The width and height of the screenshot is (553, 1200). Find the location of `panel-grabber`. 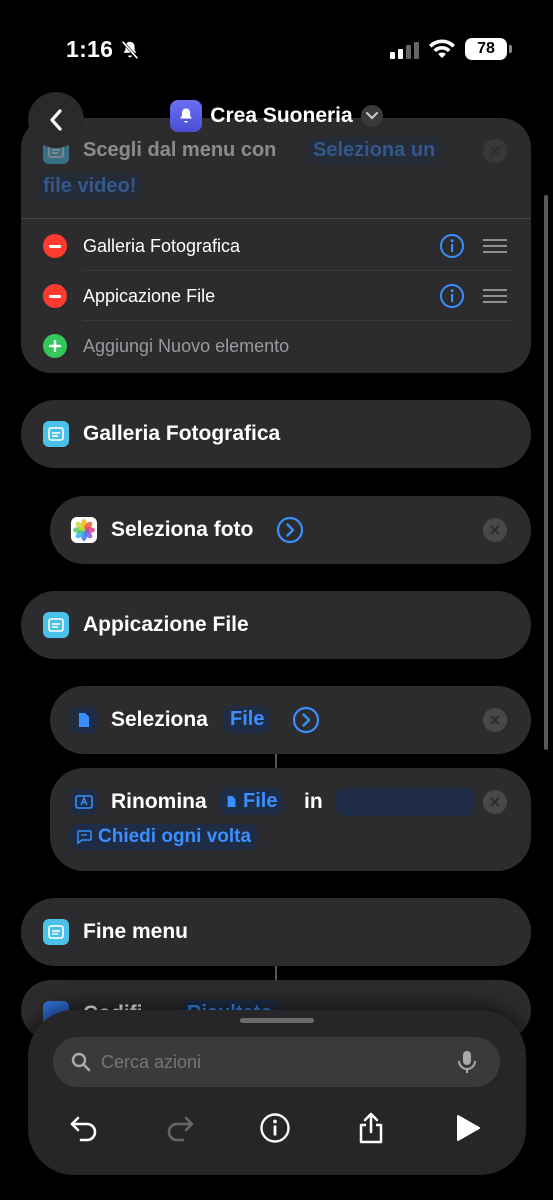

panel-grabber is located at coordinates (277, 1020).